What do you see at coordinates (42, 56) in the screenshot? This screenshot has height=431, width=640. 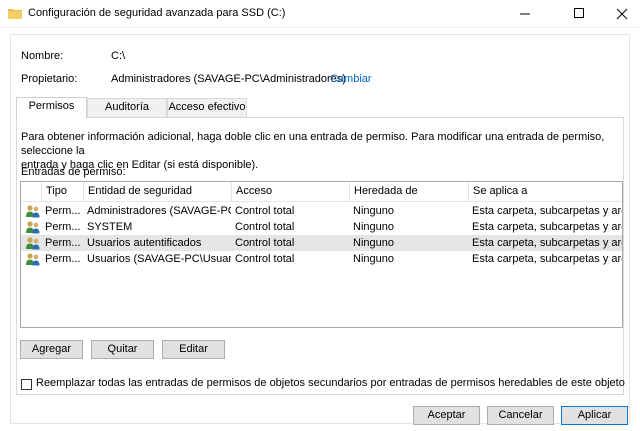 I see `nombre-label: Nombre:` at bounding box center [42, 56].